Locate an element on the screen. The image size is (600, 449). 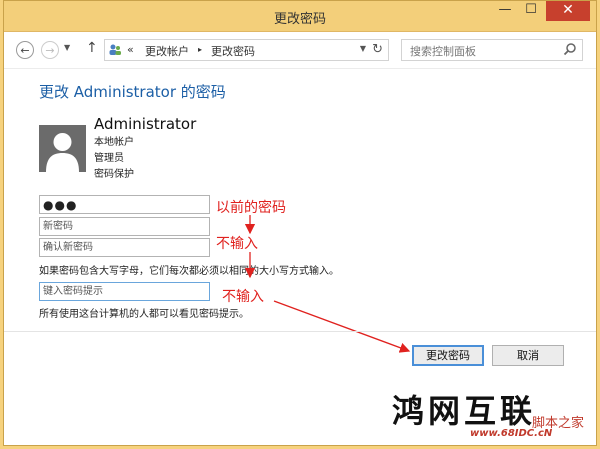
site-watermark: 鸿网互联 脚本之家 www.68IDC.cN is located at coordinates (488, 414).